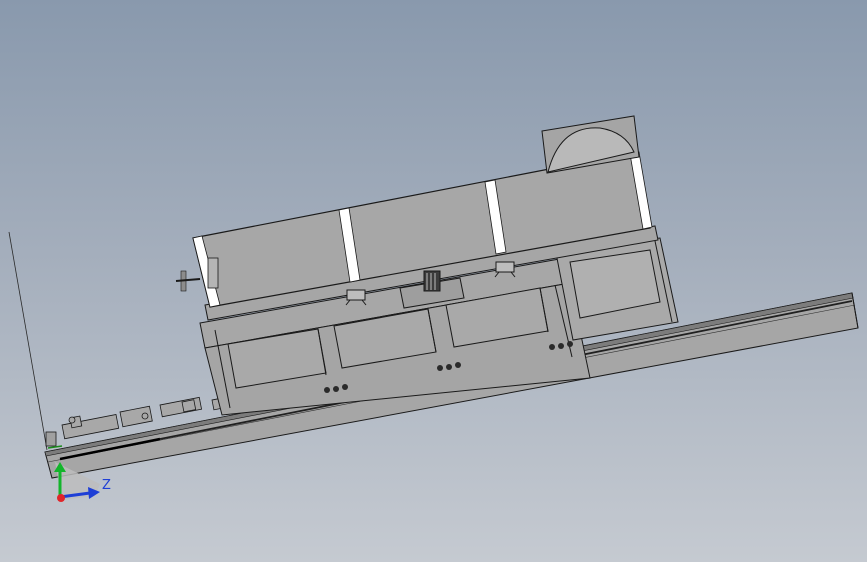  What do you see at coordinates (61, 498) in the screenshot?
I see `triad-origin` at bounding box center [61, 498].